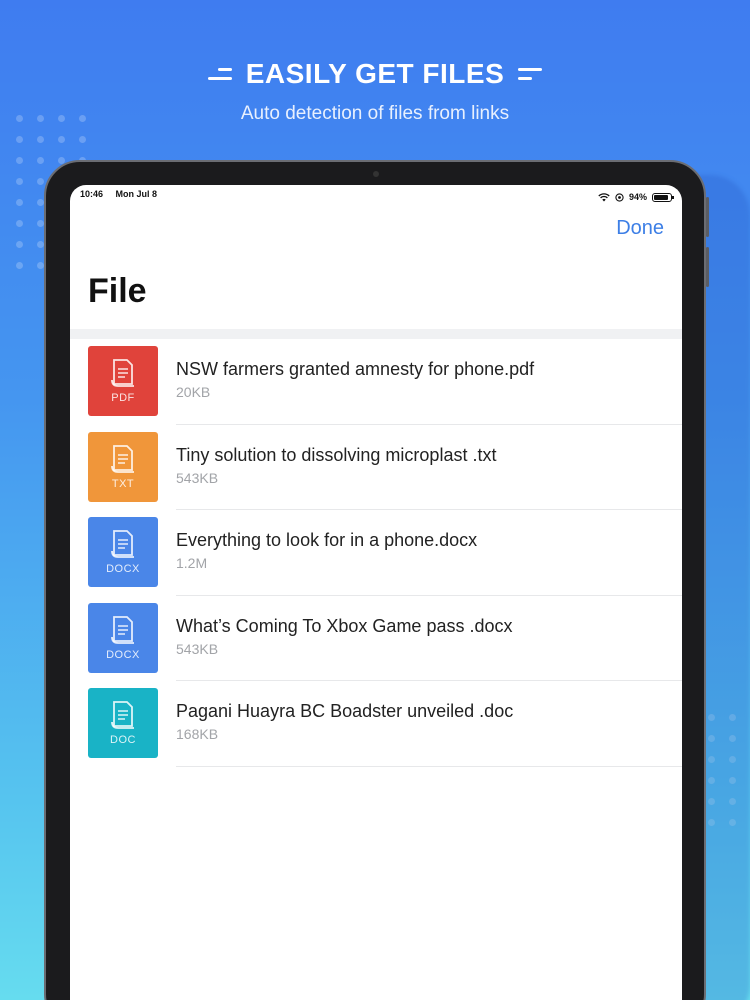  I want to click on file-name: Everything to look for in a phone.docx, so click(327, 540).